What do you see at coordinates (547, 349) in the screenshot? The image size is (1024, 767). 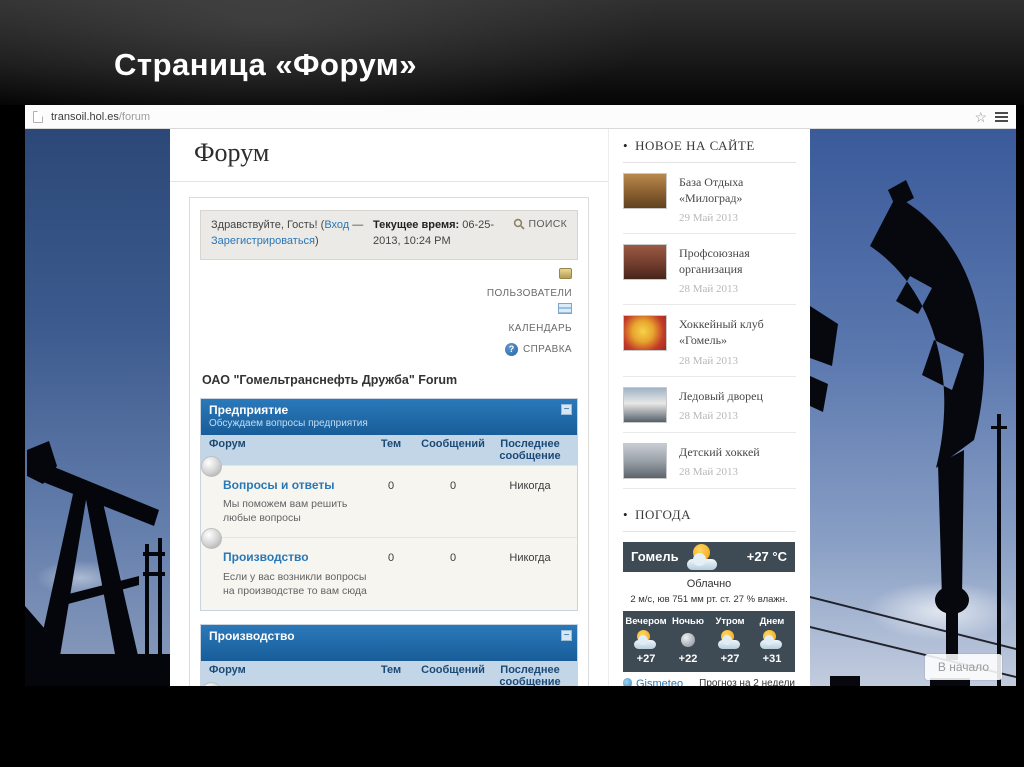 I see `help-link: СПРАВКА` at bounding box center [547, 349].